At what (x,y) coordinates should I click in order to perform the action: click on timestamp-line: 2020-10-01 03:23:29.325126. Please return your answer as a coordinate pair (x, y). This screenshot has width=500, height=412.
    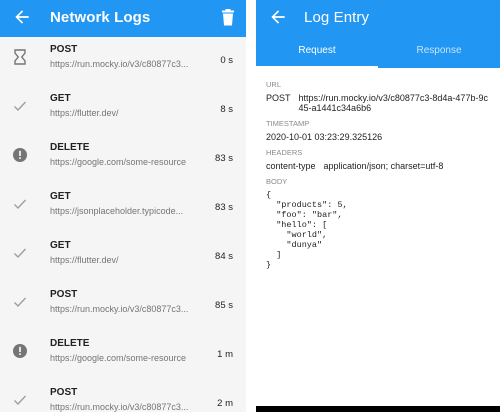
    Looking at the image, I should click on (379, 137).